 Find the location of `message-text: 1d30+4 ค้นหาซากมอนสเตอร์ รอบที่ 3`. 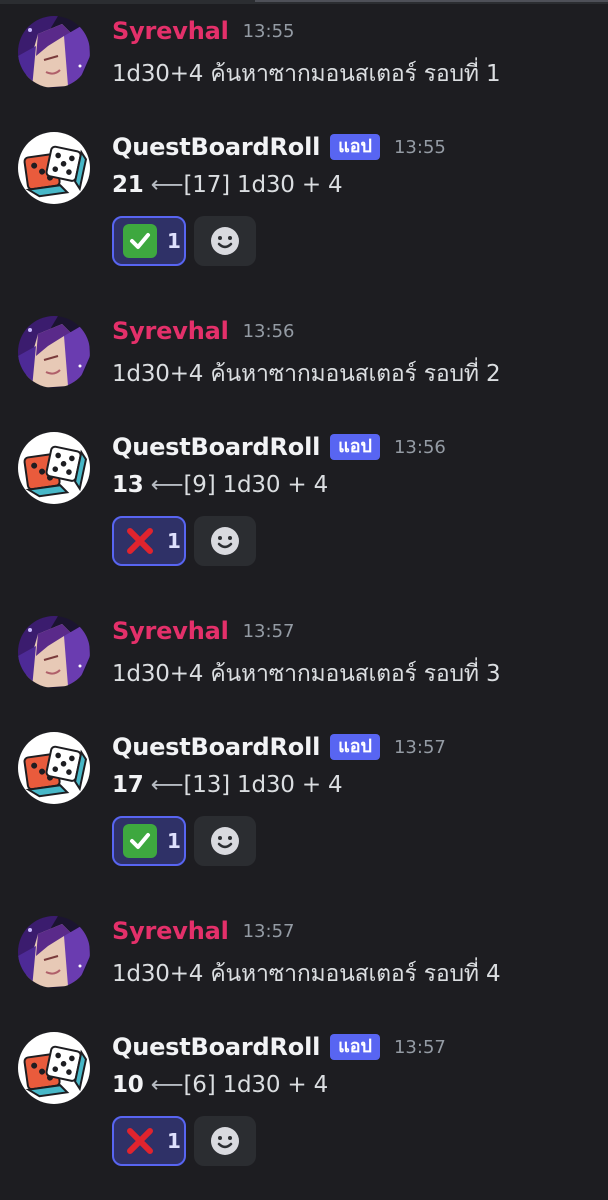

message-text: 1d30+4 ค้นหาซากมอนสเตอร์ รอบที่ 3 is located at coordinates (306, 674).